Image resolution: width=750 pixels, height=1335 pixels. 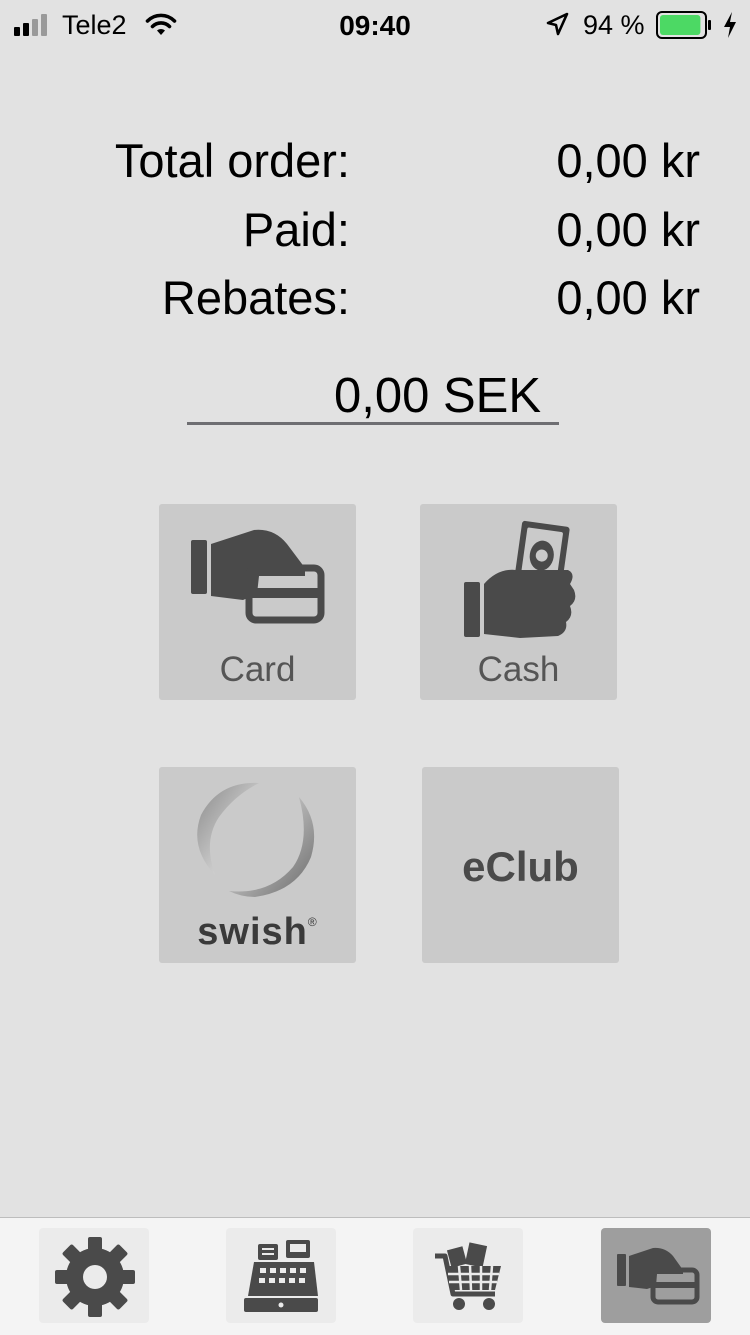 What do you see at coordinates (628, 297) in the screenshot?
I see `rebates-value: 0,00 kr` at bounding box center [628, 297].